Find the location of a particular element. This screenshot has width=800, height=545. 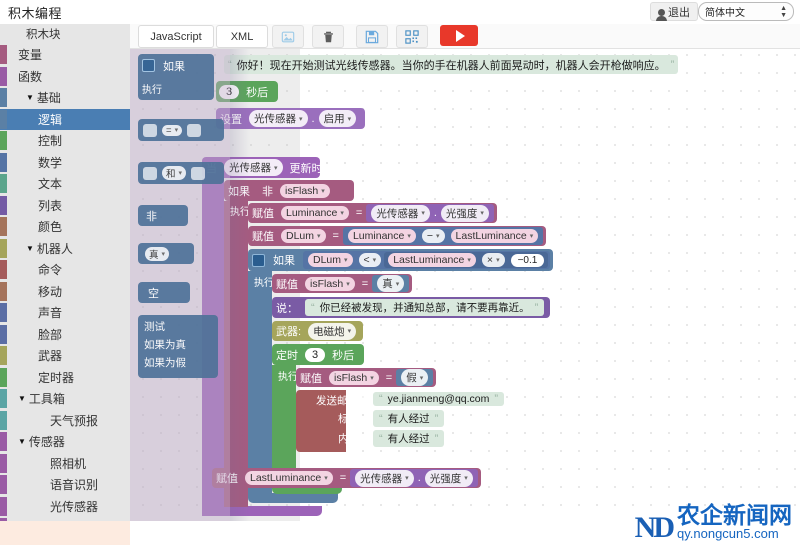

toolbox-item-11: 移动 is located at coordinates (65, 292).